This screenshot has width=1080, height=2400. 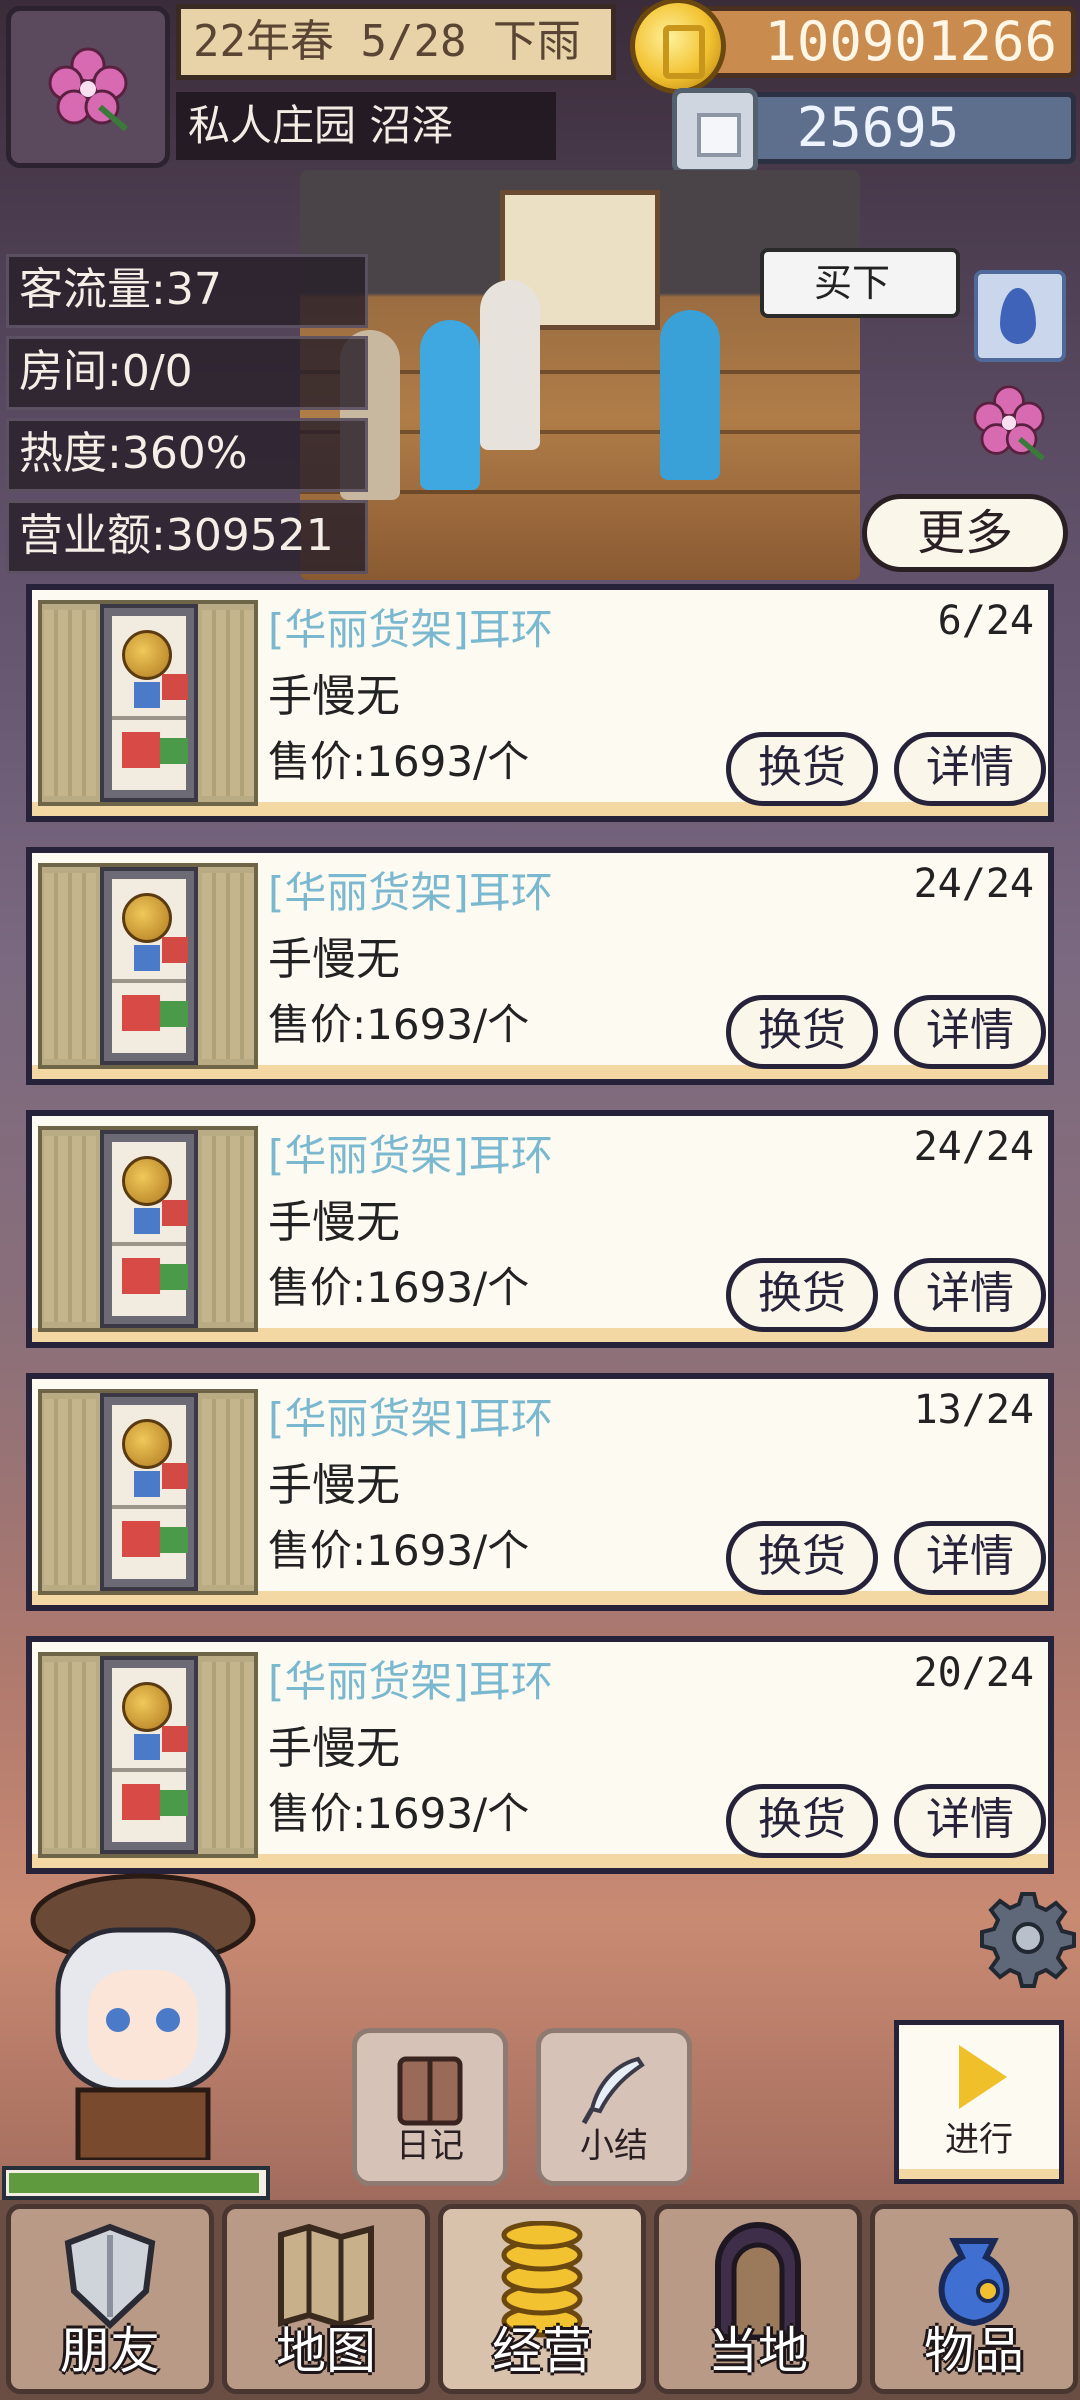 I want to click on silver-coin-icon, so click(x=715, y=131).